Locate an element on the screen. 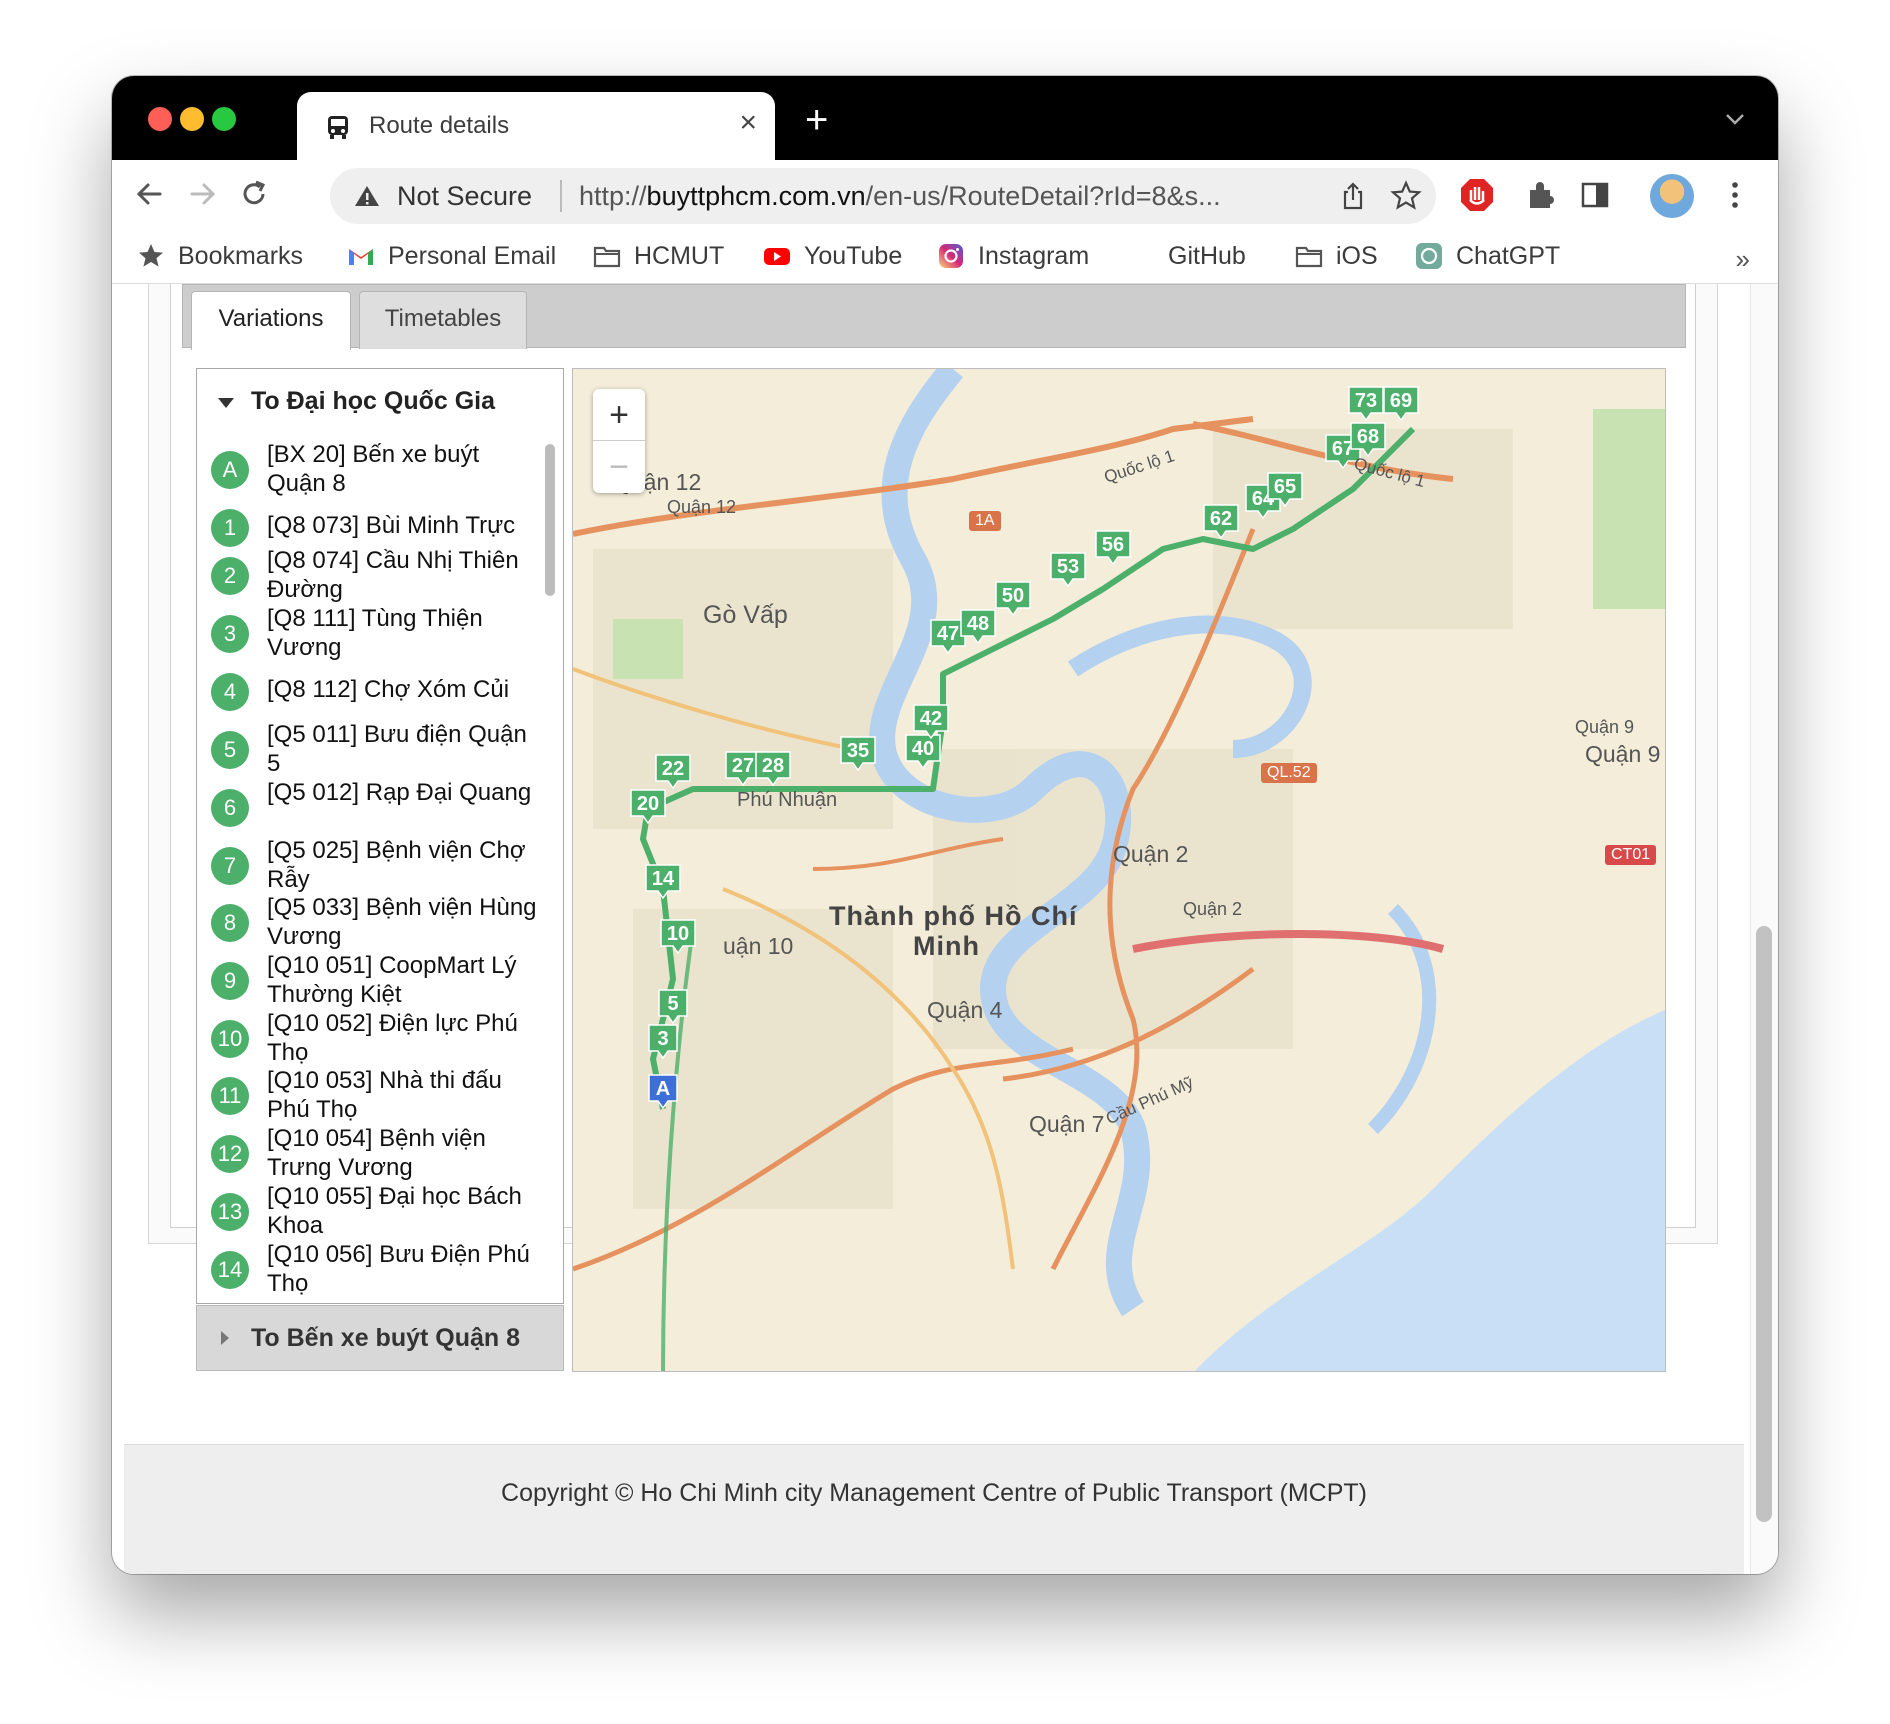  stop-marker-label: 62 is located at coordinates (1221, 519).